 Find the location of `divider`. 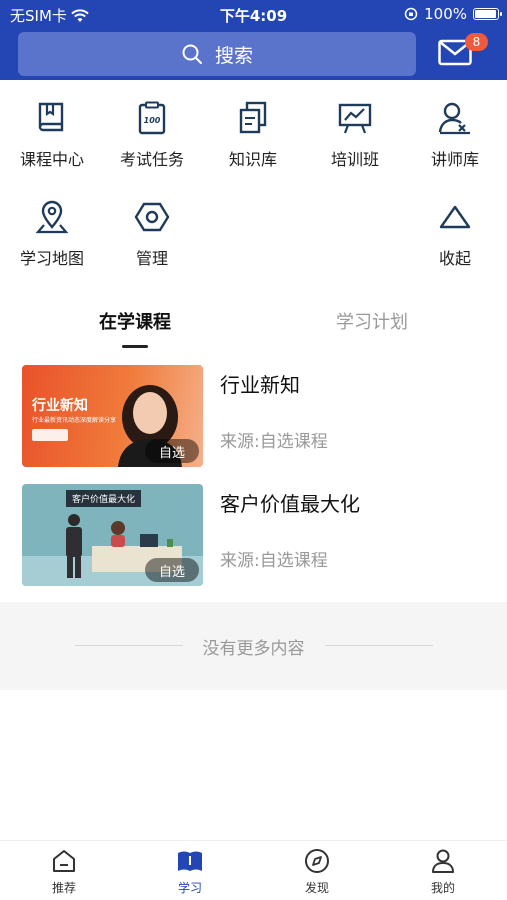

divider is located at coordinates (379, 645).